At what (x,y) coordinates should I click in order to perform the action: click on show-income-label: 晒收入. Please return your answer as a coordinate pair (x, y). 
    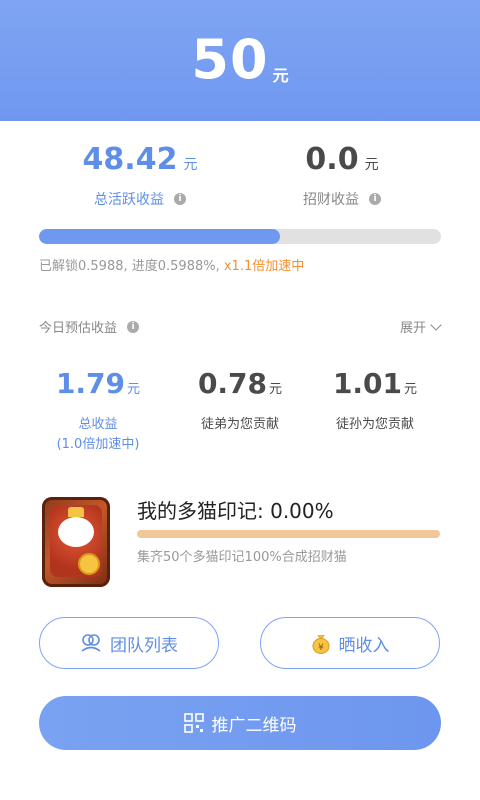
    Looking at the image, I should click on (364, 645).